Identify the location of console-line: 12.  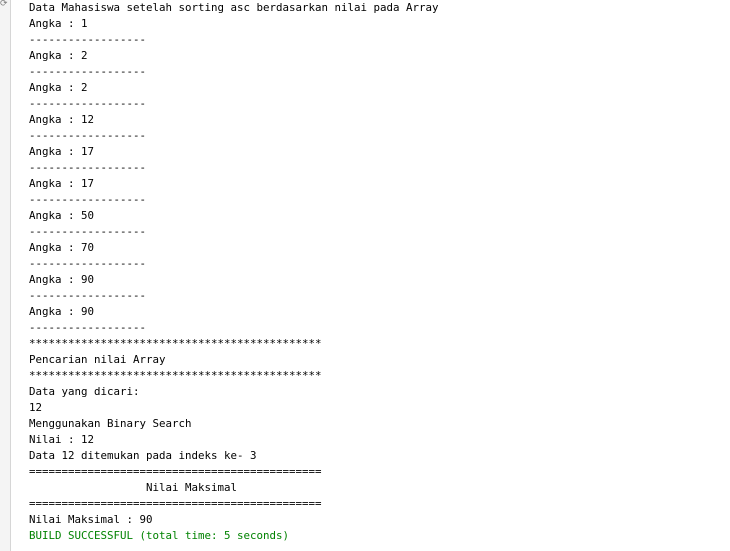
(36, 407).